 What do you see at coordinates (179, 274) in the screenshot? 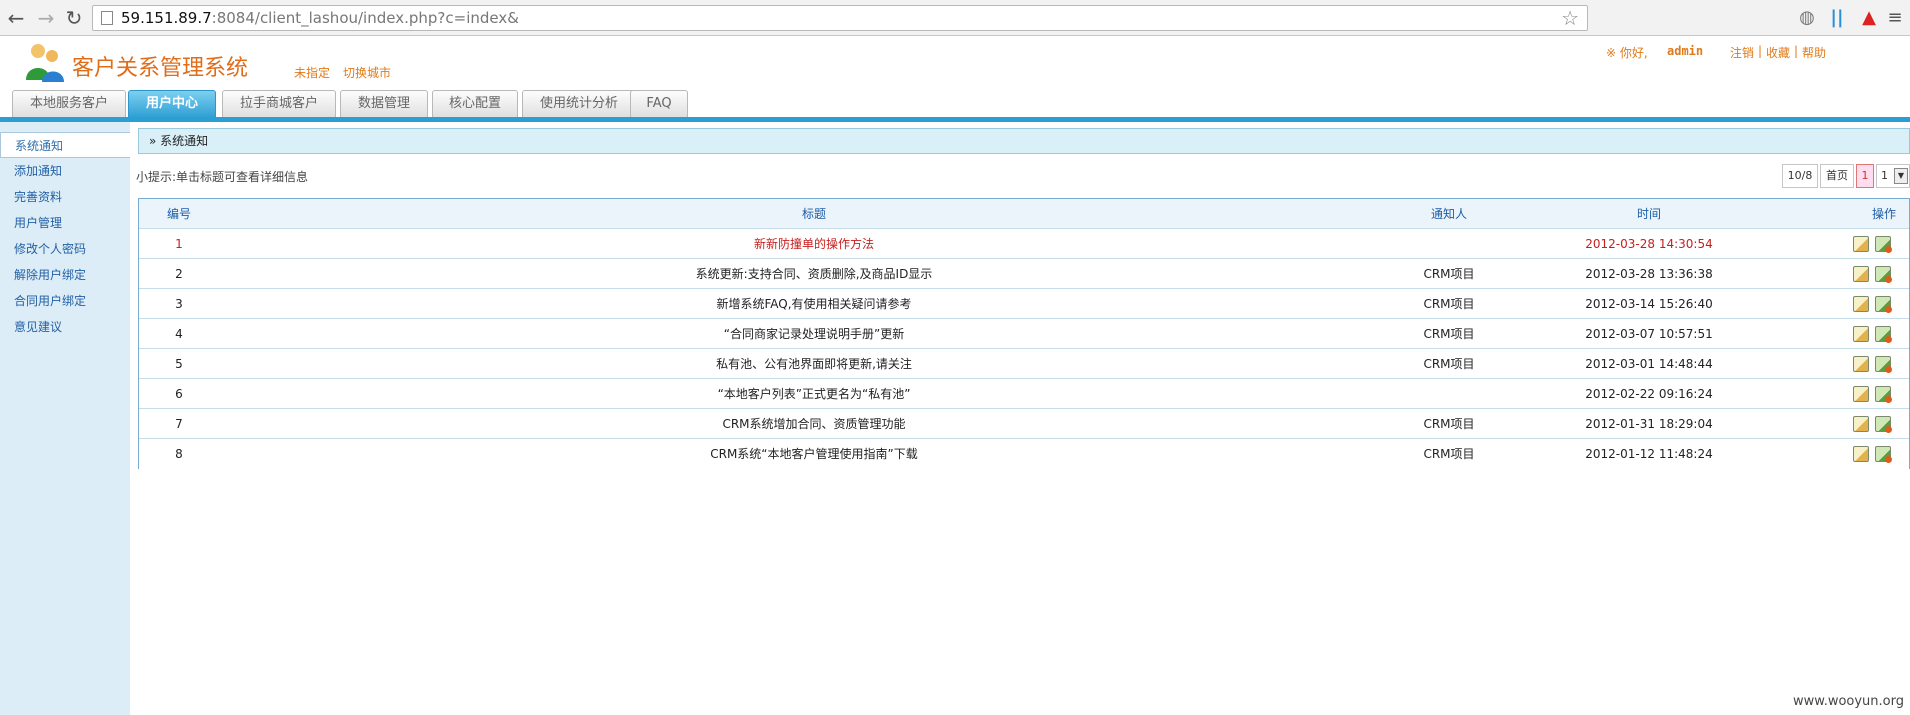
I see `cell-id: 2` at bounding box center [179, 274].